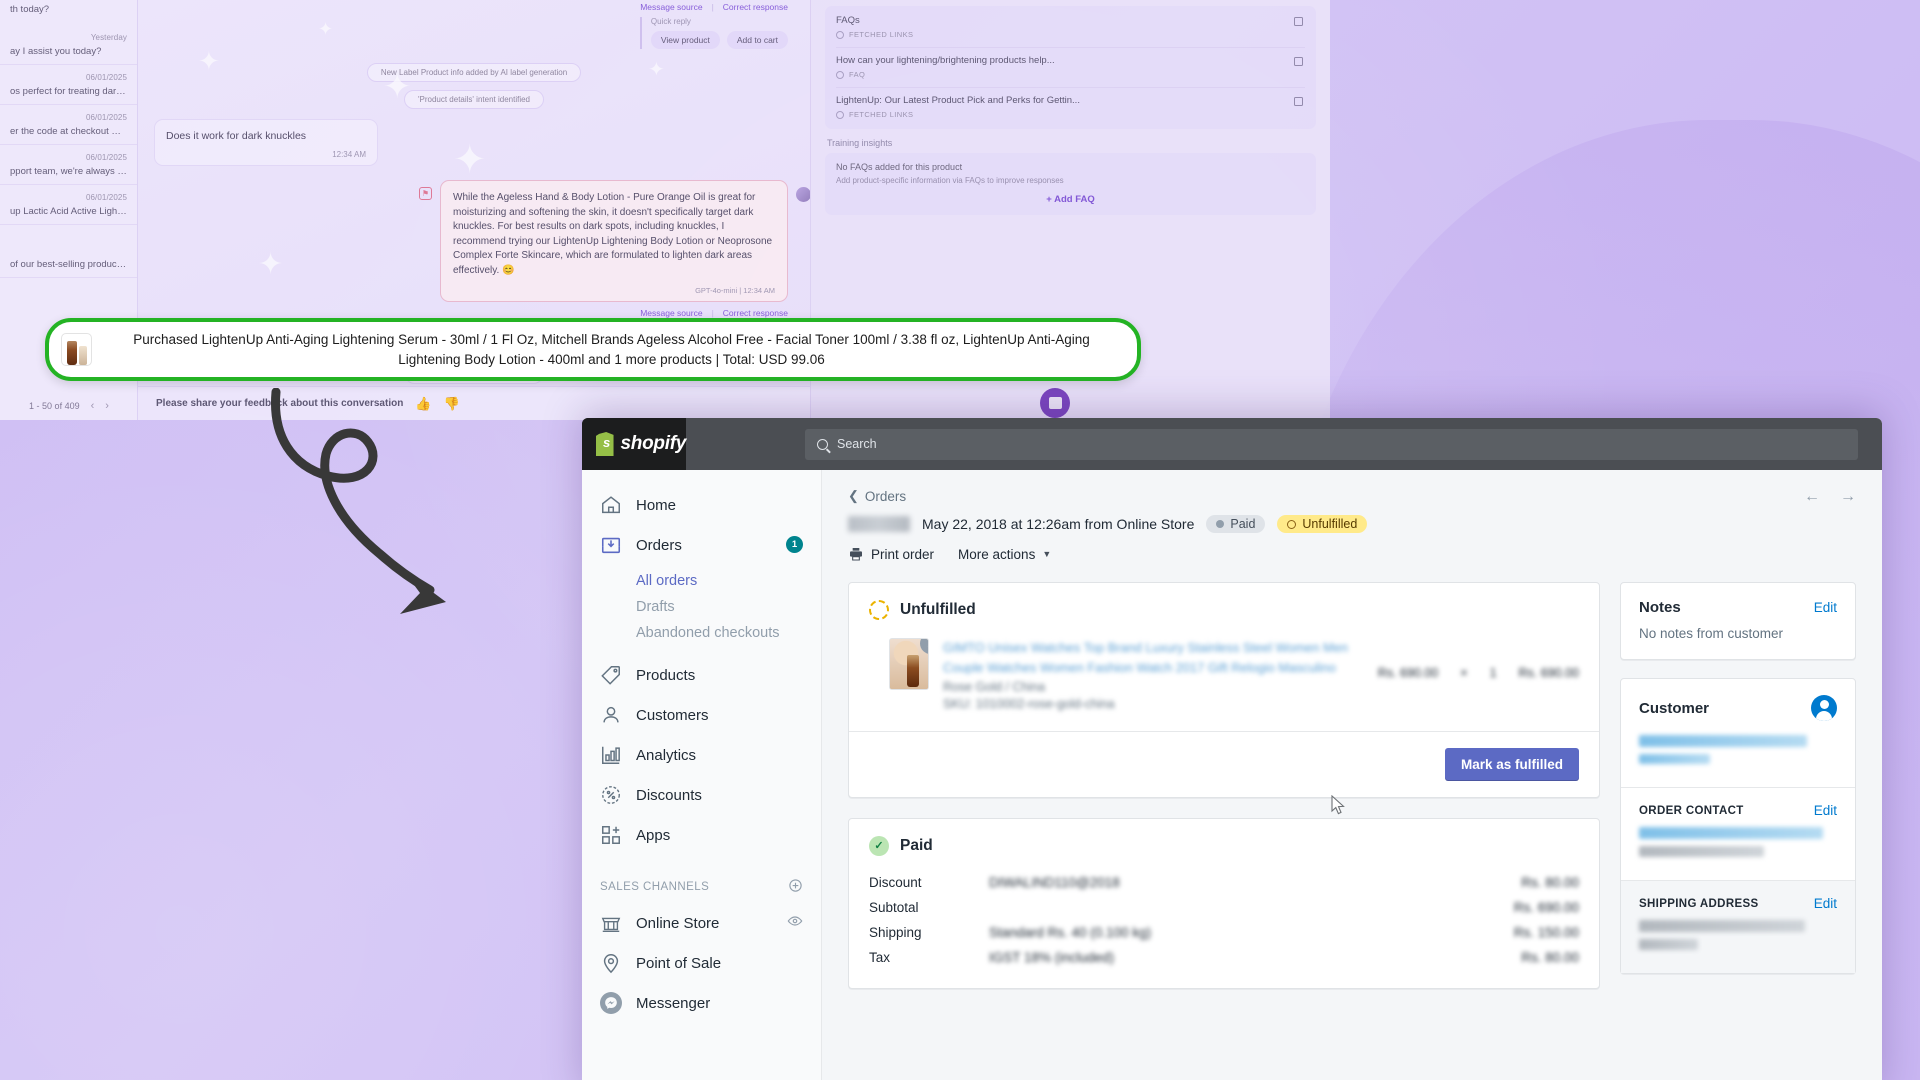  I want to click on status-badge-payment: Paid, so click(1236, 524).